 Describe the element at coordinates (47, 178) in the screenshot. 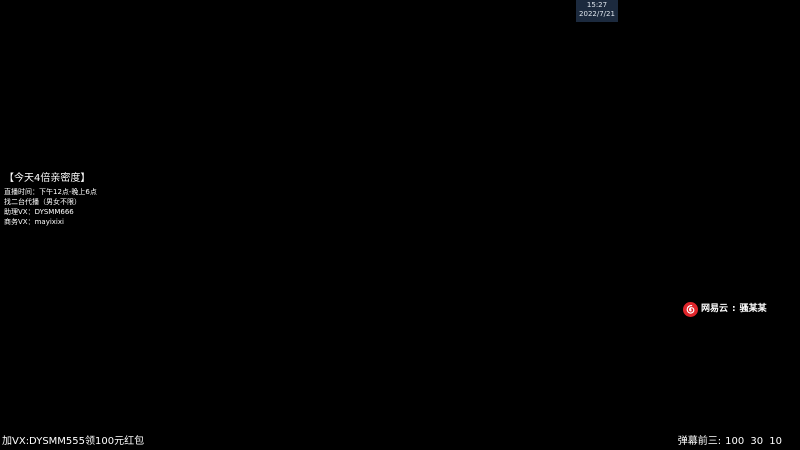

I see `info-title: 【今天4倍亲密度】` at that location.